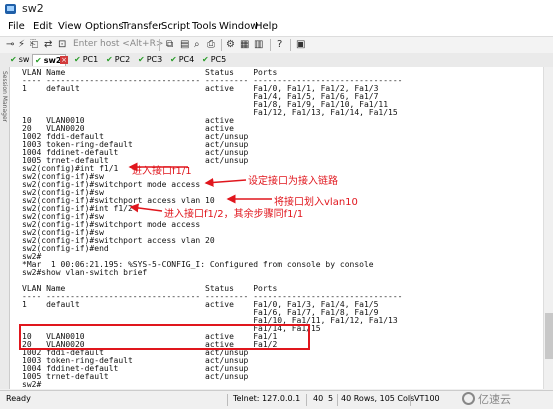 This screenshot has width=553, height=409. What do you see at coordinates (293, 181) in the screenshot?
I see `annotation-set-access-link: 设定接口为接入链路` at bounding box center [293, 181].